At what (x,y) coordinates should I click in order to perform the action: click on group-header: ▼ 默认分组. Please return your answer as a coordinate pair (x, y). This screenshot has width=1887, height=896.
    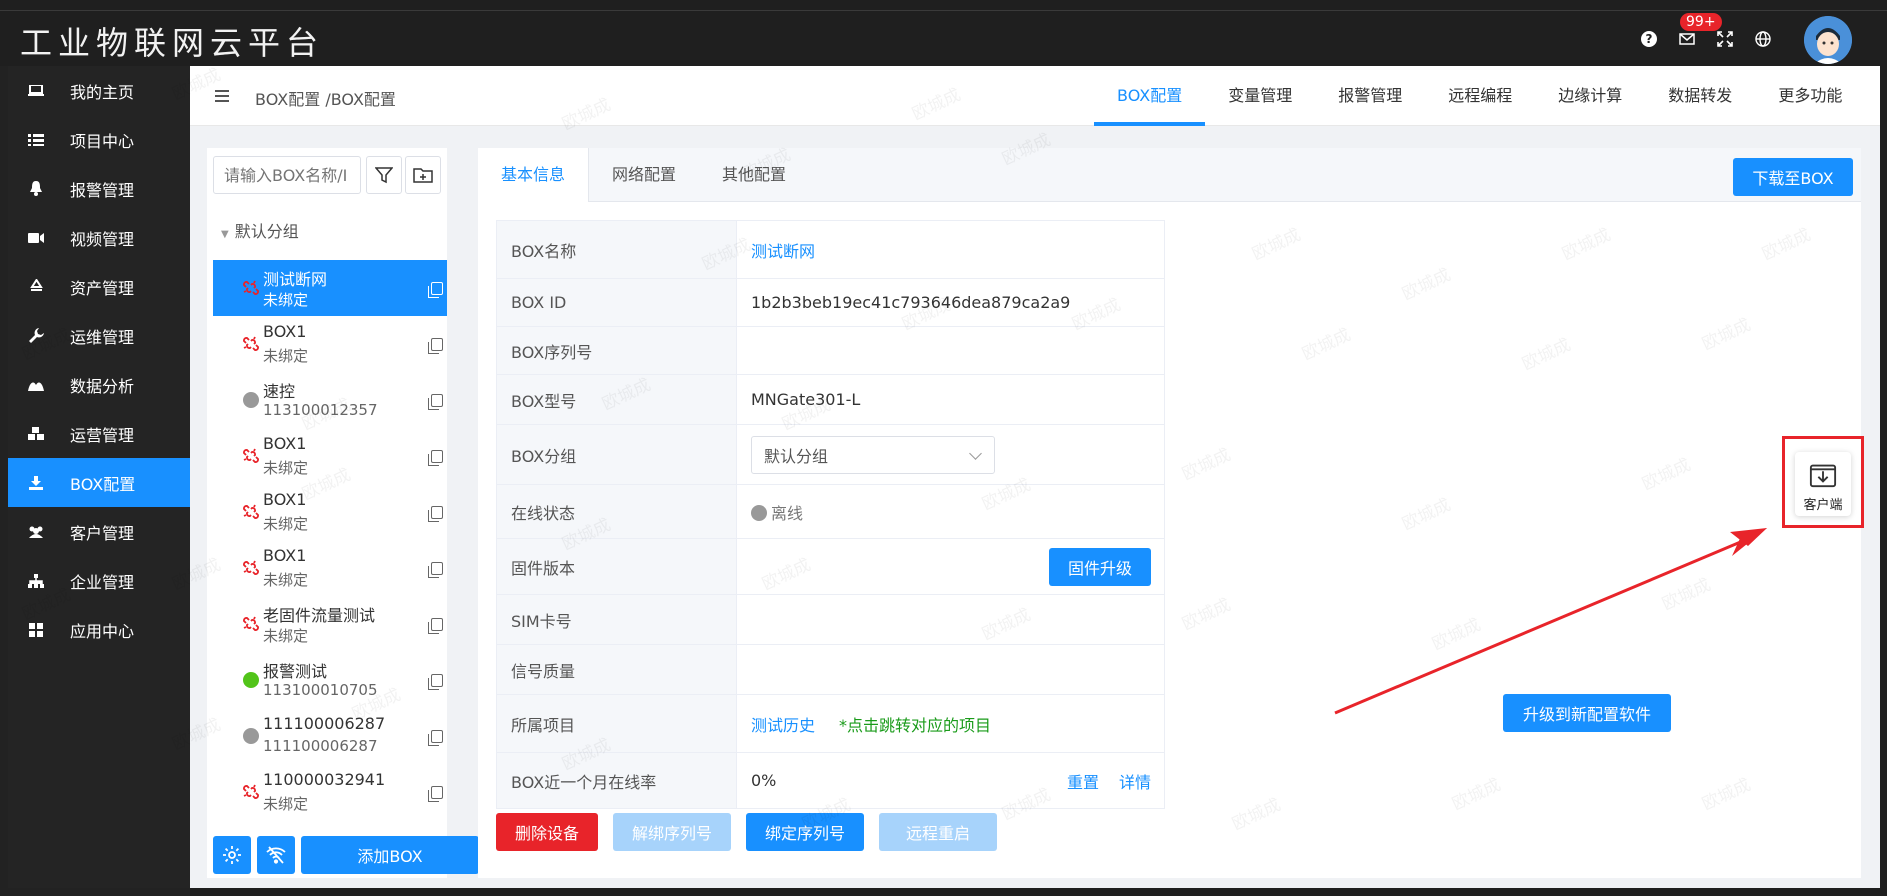
    Looking at the image, I should click on (260, 230).